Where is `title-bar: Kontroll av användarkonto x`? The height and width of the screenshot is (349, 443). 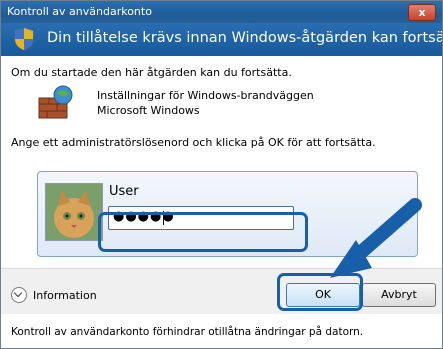
title-bar: Kontroll av användarkonto x is located at coordinates (221, 12).